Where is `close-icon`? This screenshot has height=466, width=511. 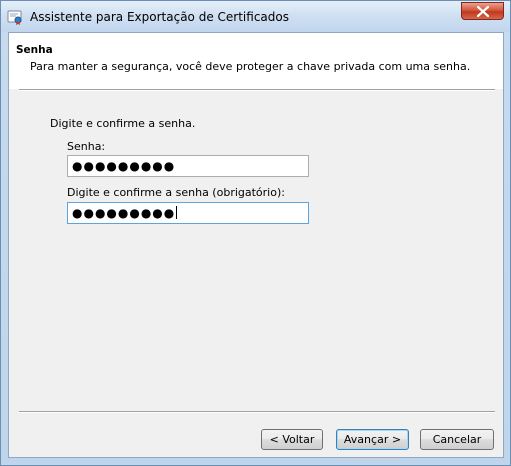
close-icon is located at coordinates (483, 11).